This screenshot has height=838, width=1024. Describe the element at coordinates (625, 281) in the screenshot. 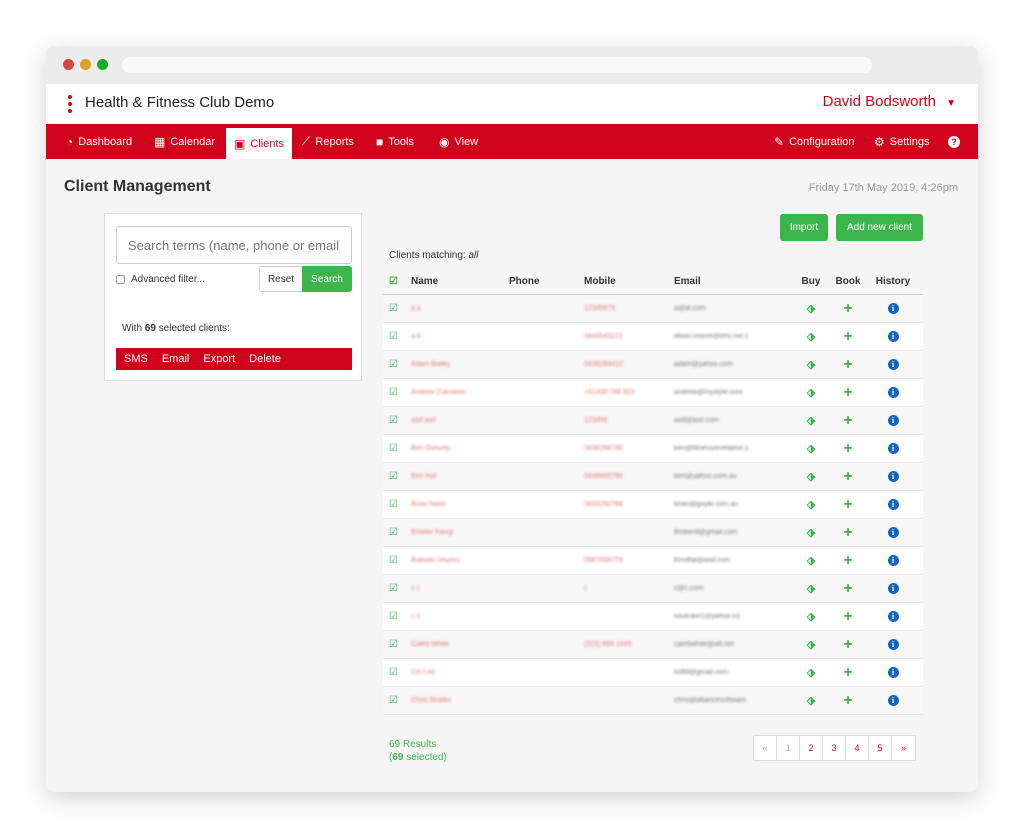

I see `mobile-header: Mobile` at that location.